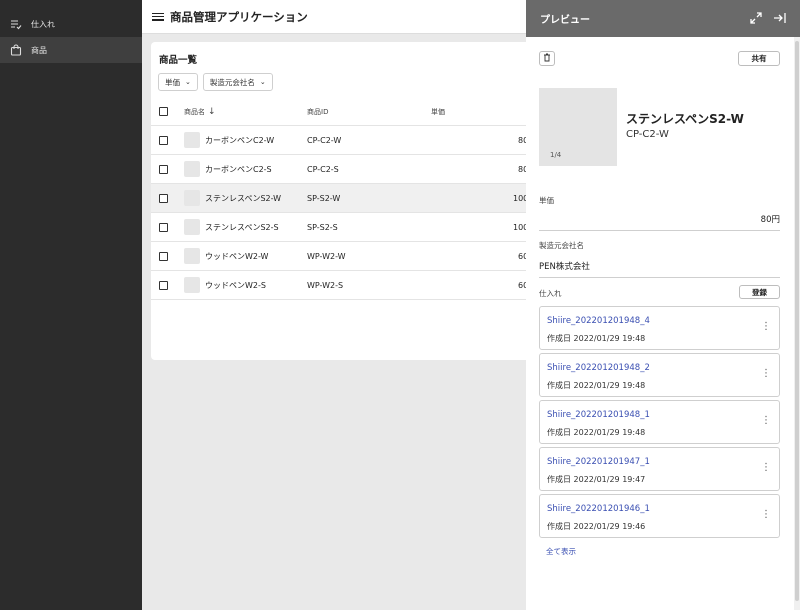 This screenshot has height=610, width=800. Describe the element at coordinates (663, 18) in the screenshot. I see `preview-header: プレビュー` at that location.